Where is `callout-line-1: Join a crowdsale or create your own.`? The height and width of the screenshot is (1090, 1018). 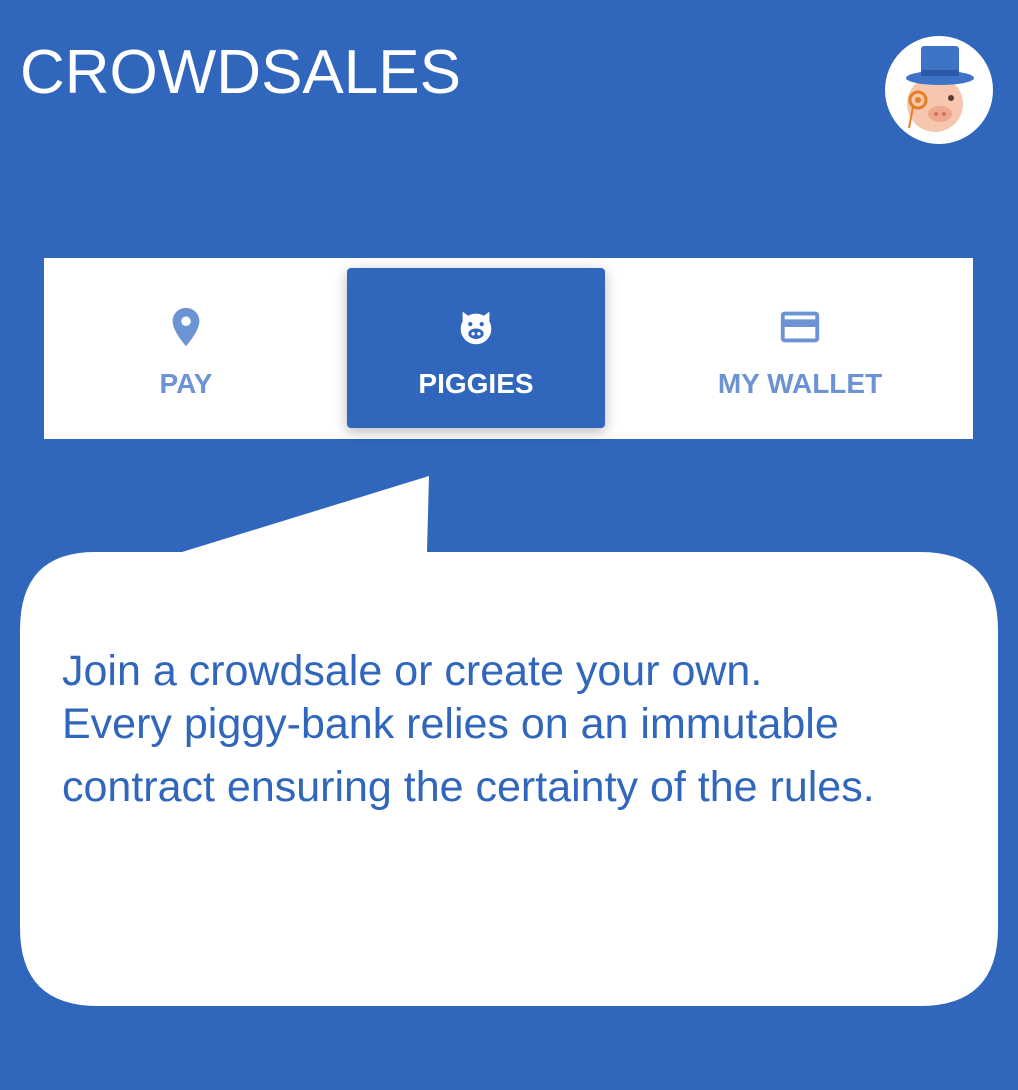
callout-line-1: Join a crowdsale or create your own. is located at coordinates (412, 671).